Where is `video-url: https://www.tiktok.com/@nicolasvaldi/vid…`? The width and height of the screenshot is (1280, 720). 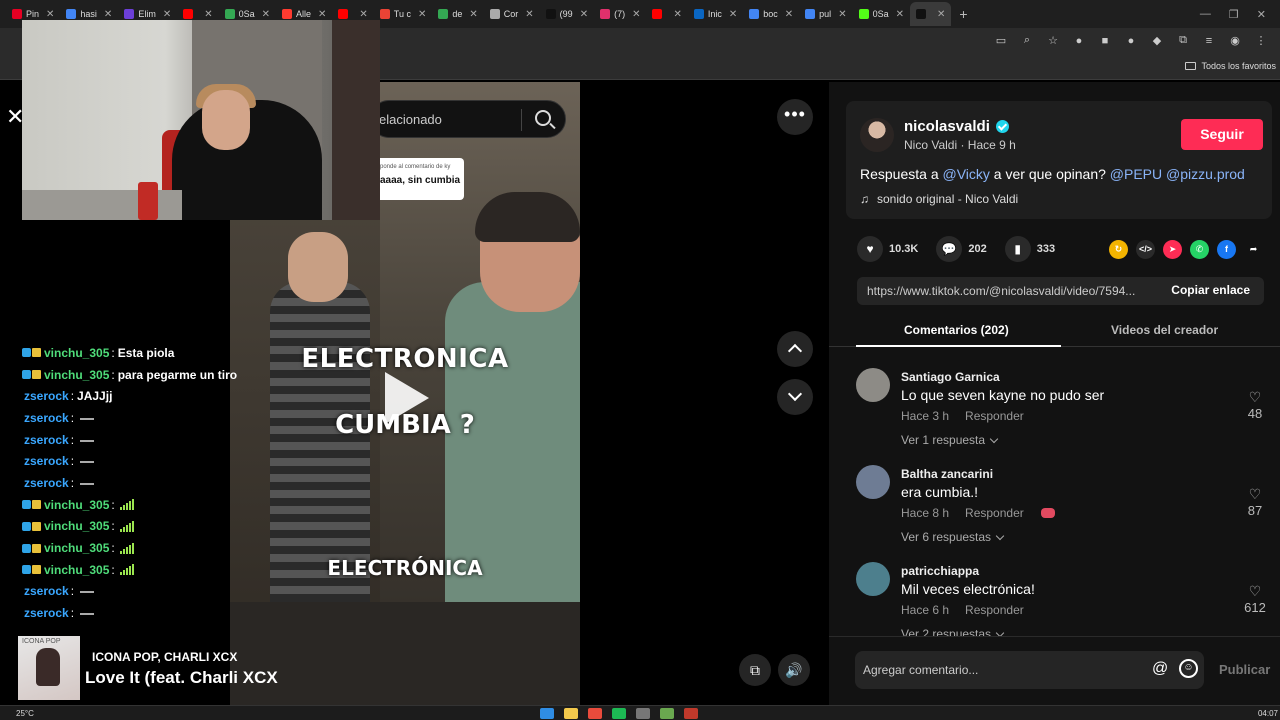 video-url: https://www.tiktok.com/@nicolasvaldi/vid… is located at coordinates (1009, 291).